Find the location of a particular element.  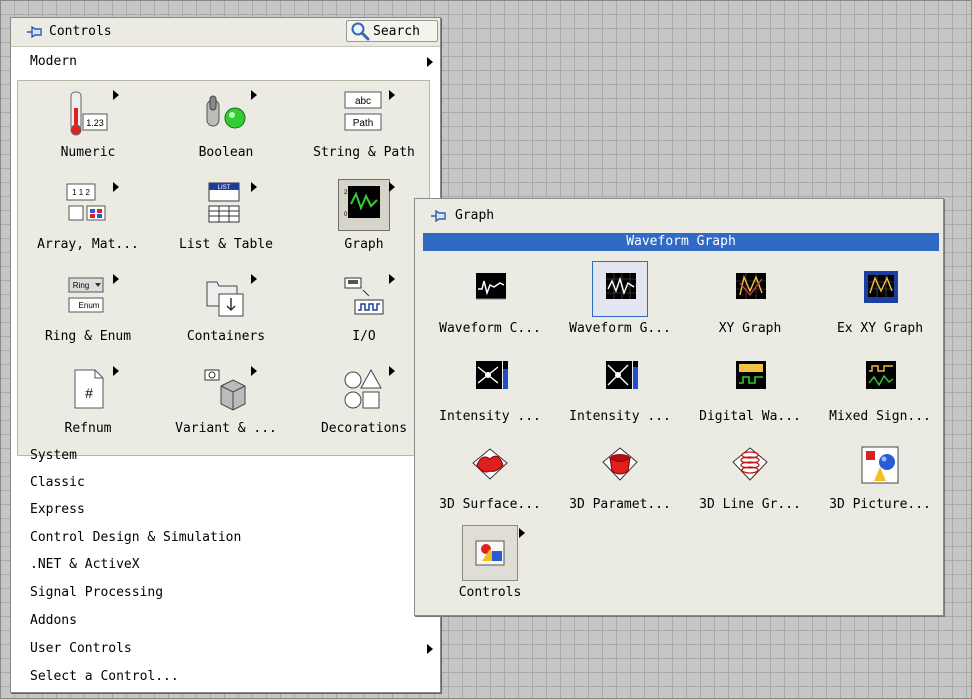

decorations-icon is located at coordinates (363, 388).